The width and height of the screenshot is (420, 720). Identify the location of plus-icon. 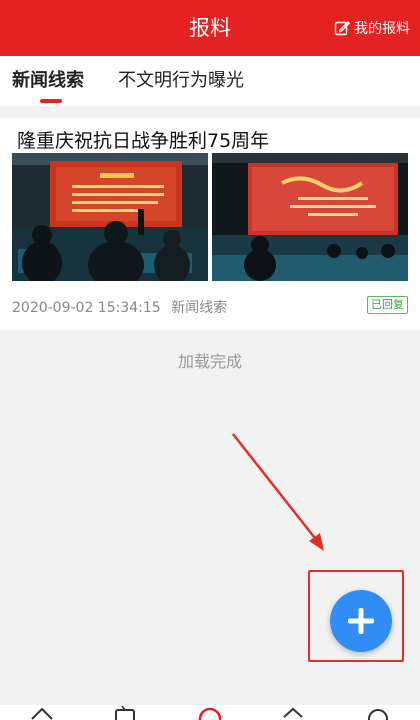
(361, 621).